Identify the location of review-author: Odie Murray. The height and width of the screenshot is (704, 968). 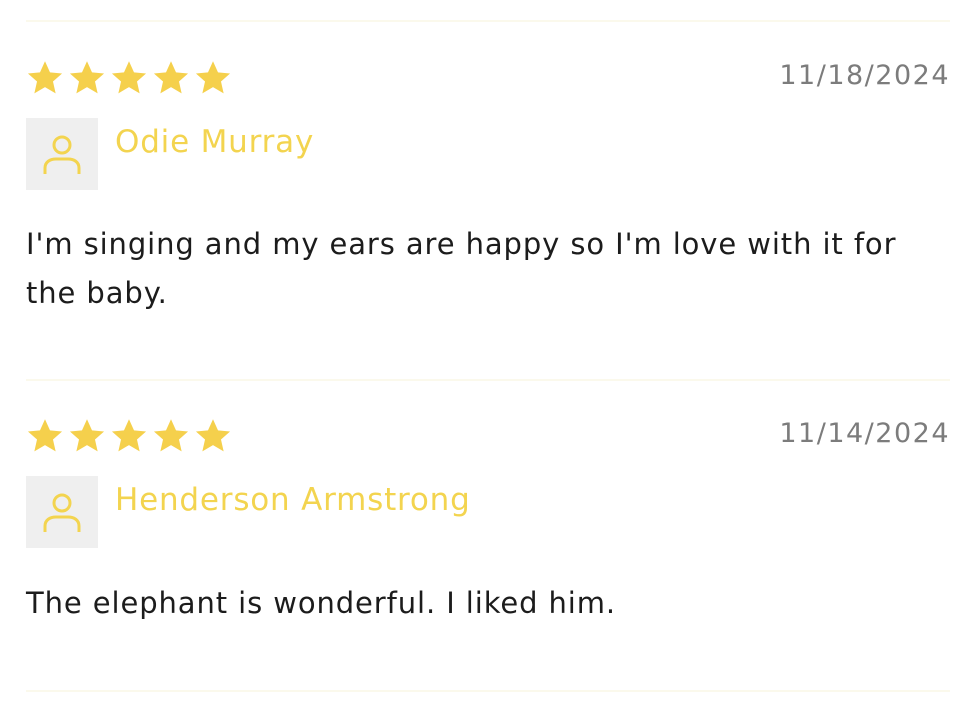
(215, 142).